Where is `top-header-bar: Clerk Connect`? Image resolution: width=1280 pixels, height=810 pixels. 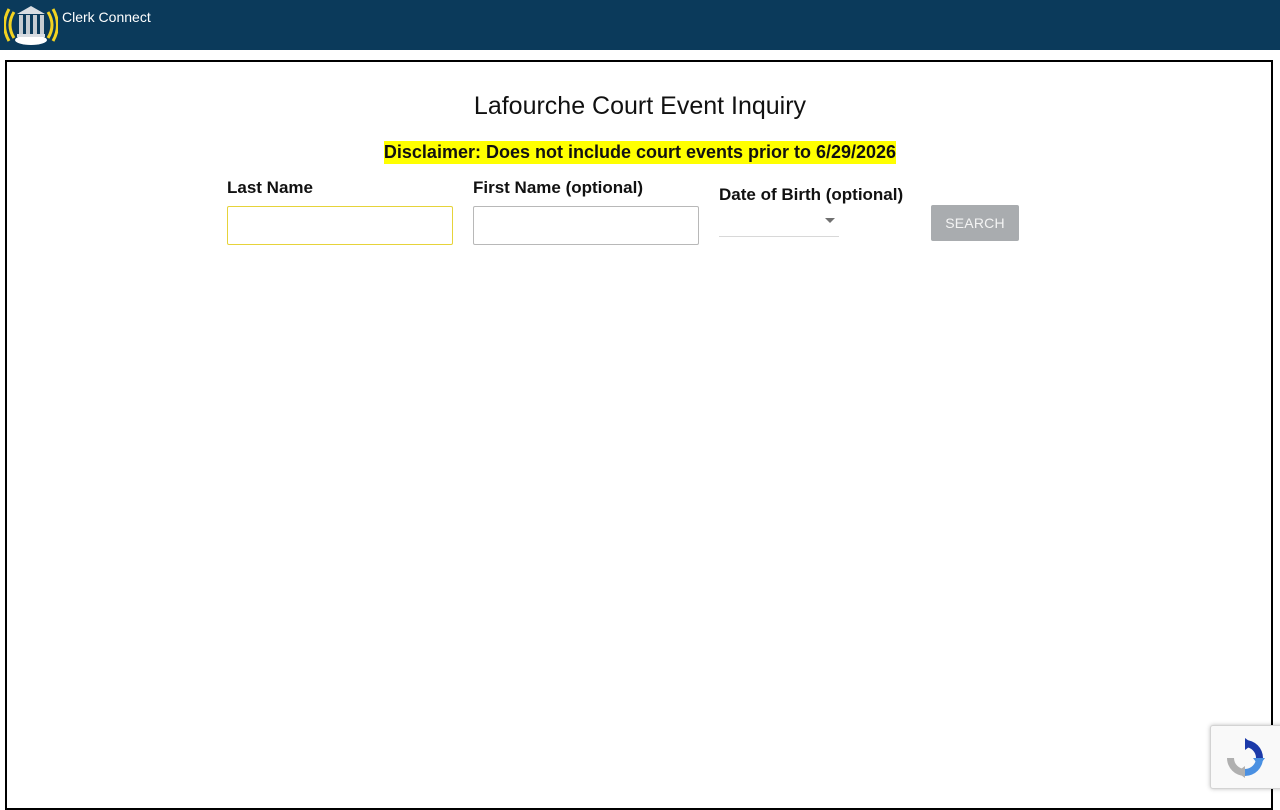
top-header-bar: Clerk Connect is located at coordinates (640, 25).